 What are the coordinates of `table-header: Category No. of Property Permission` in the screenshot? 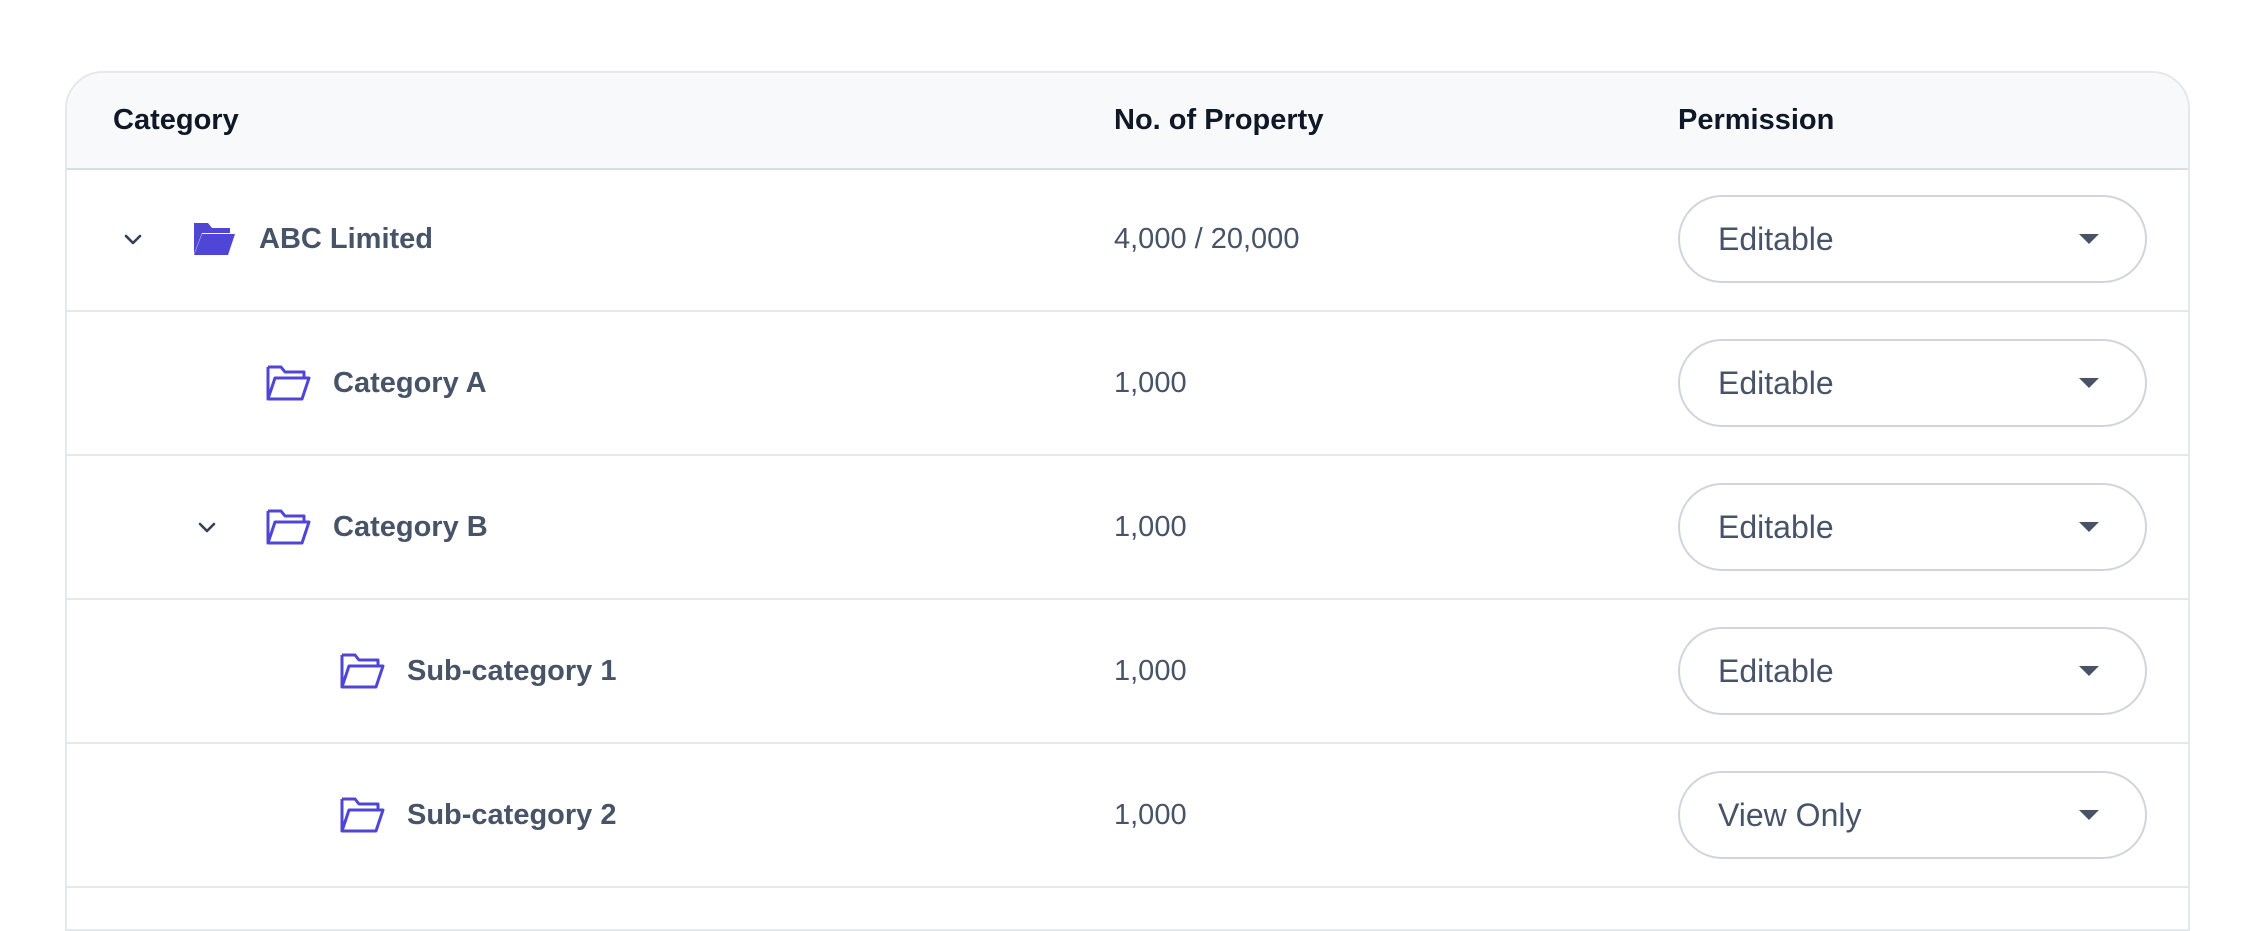 It's located at (1127, 121).